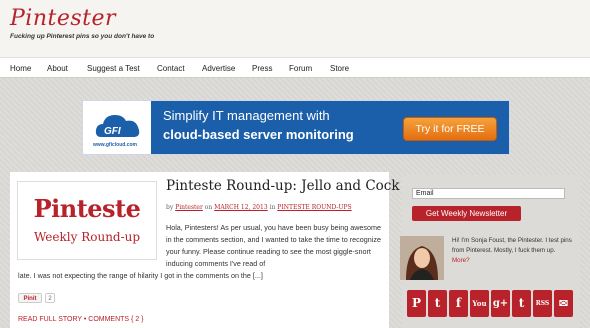 The image size is (590, 328). What do you see at coordinates (283, 186) in the screenshot?
I see `post-title: Pinteste Round-up: Jello and Cock` at bounding box center [283, 186].